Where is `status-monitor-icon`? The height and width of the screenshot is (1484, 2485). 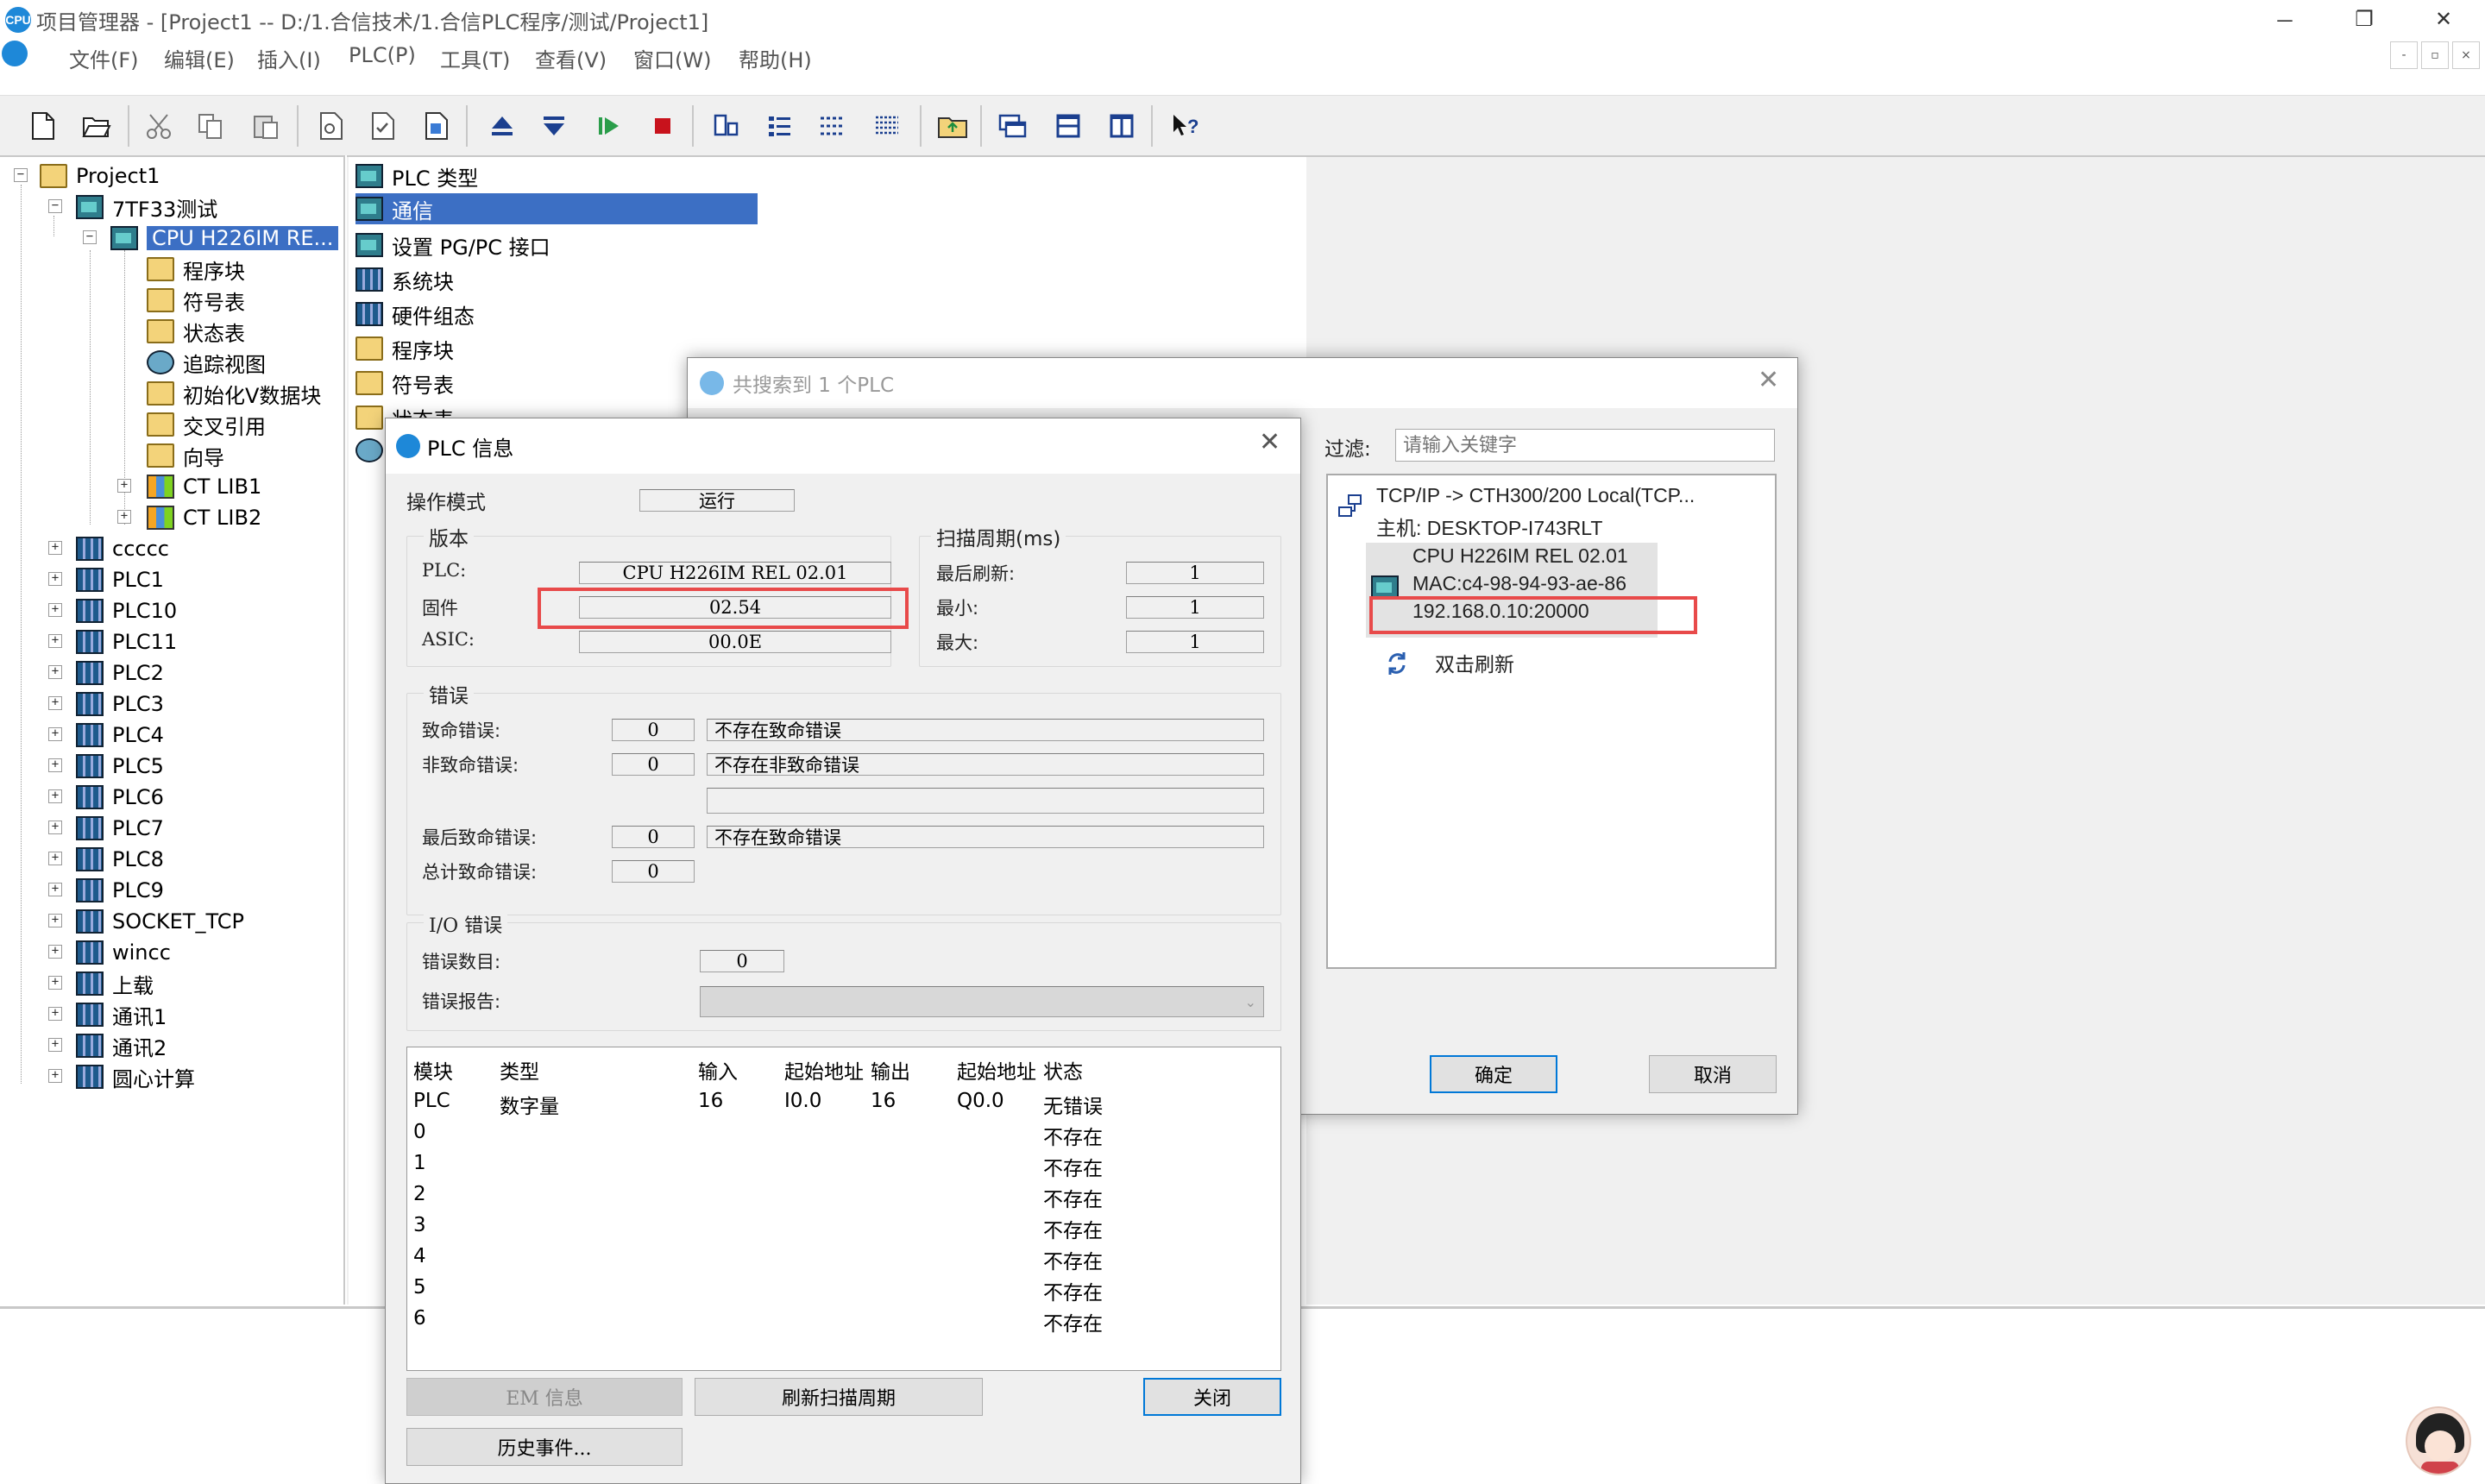
status-monitor-icon is located at coordinates (727, 126).